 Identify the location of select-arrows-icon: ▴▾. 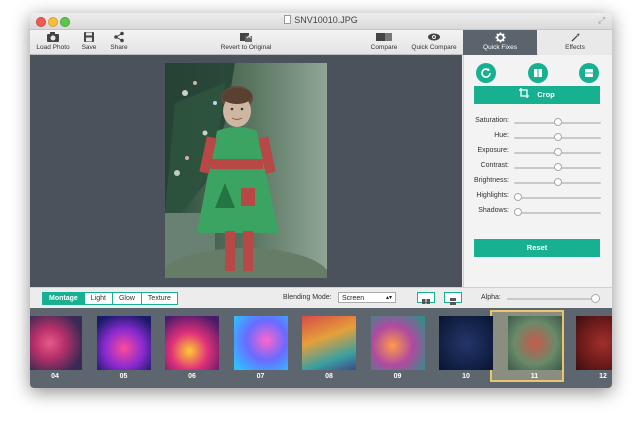
(388, 298).